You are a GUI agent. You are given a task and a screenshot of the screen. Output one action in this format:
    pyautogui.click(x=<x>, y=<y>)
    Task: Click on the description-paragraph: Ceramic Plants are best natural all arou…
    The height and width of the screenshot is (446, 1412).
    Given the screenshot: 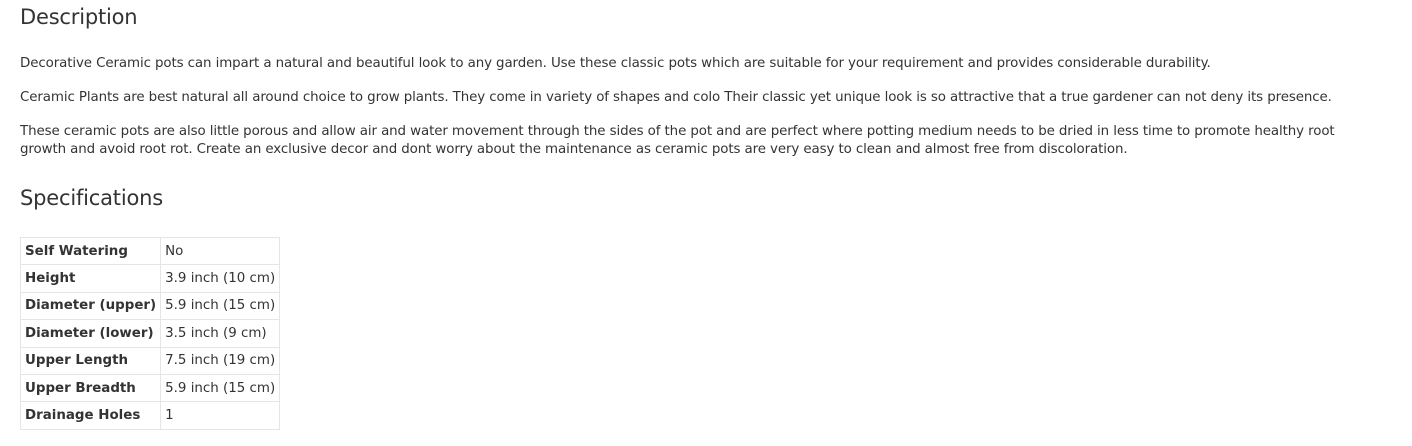 What is the action you would take?
    pyautogui.click(x=676, y=97)
    